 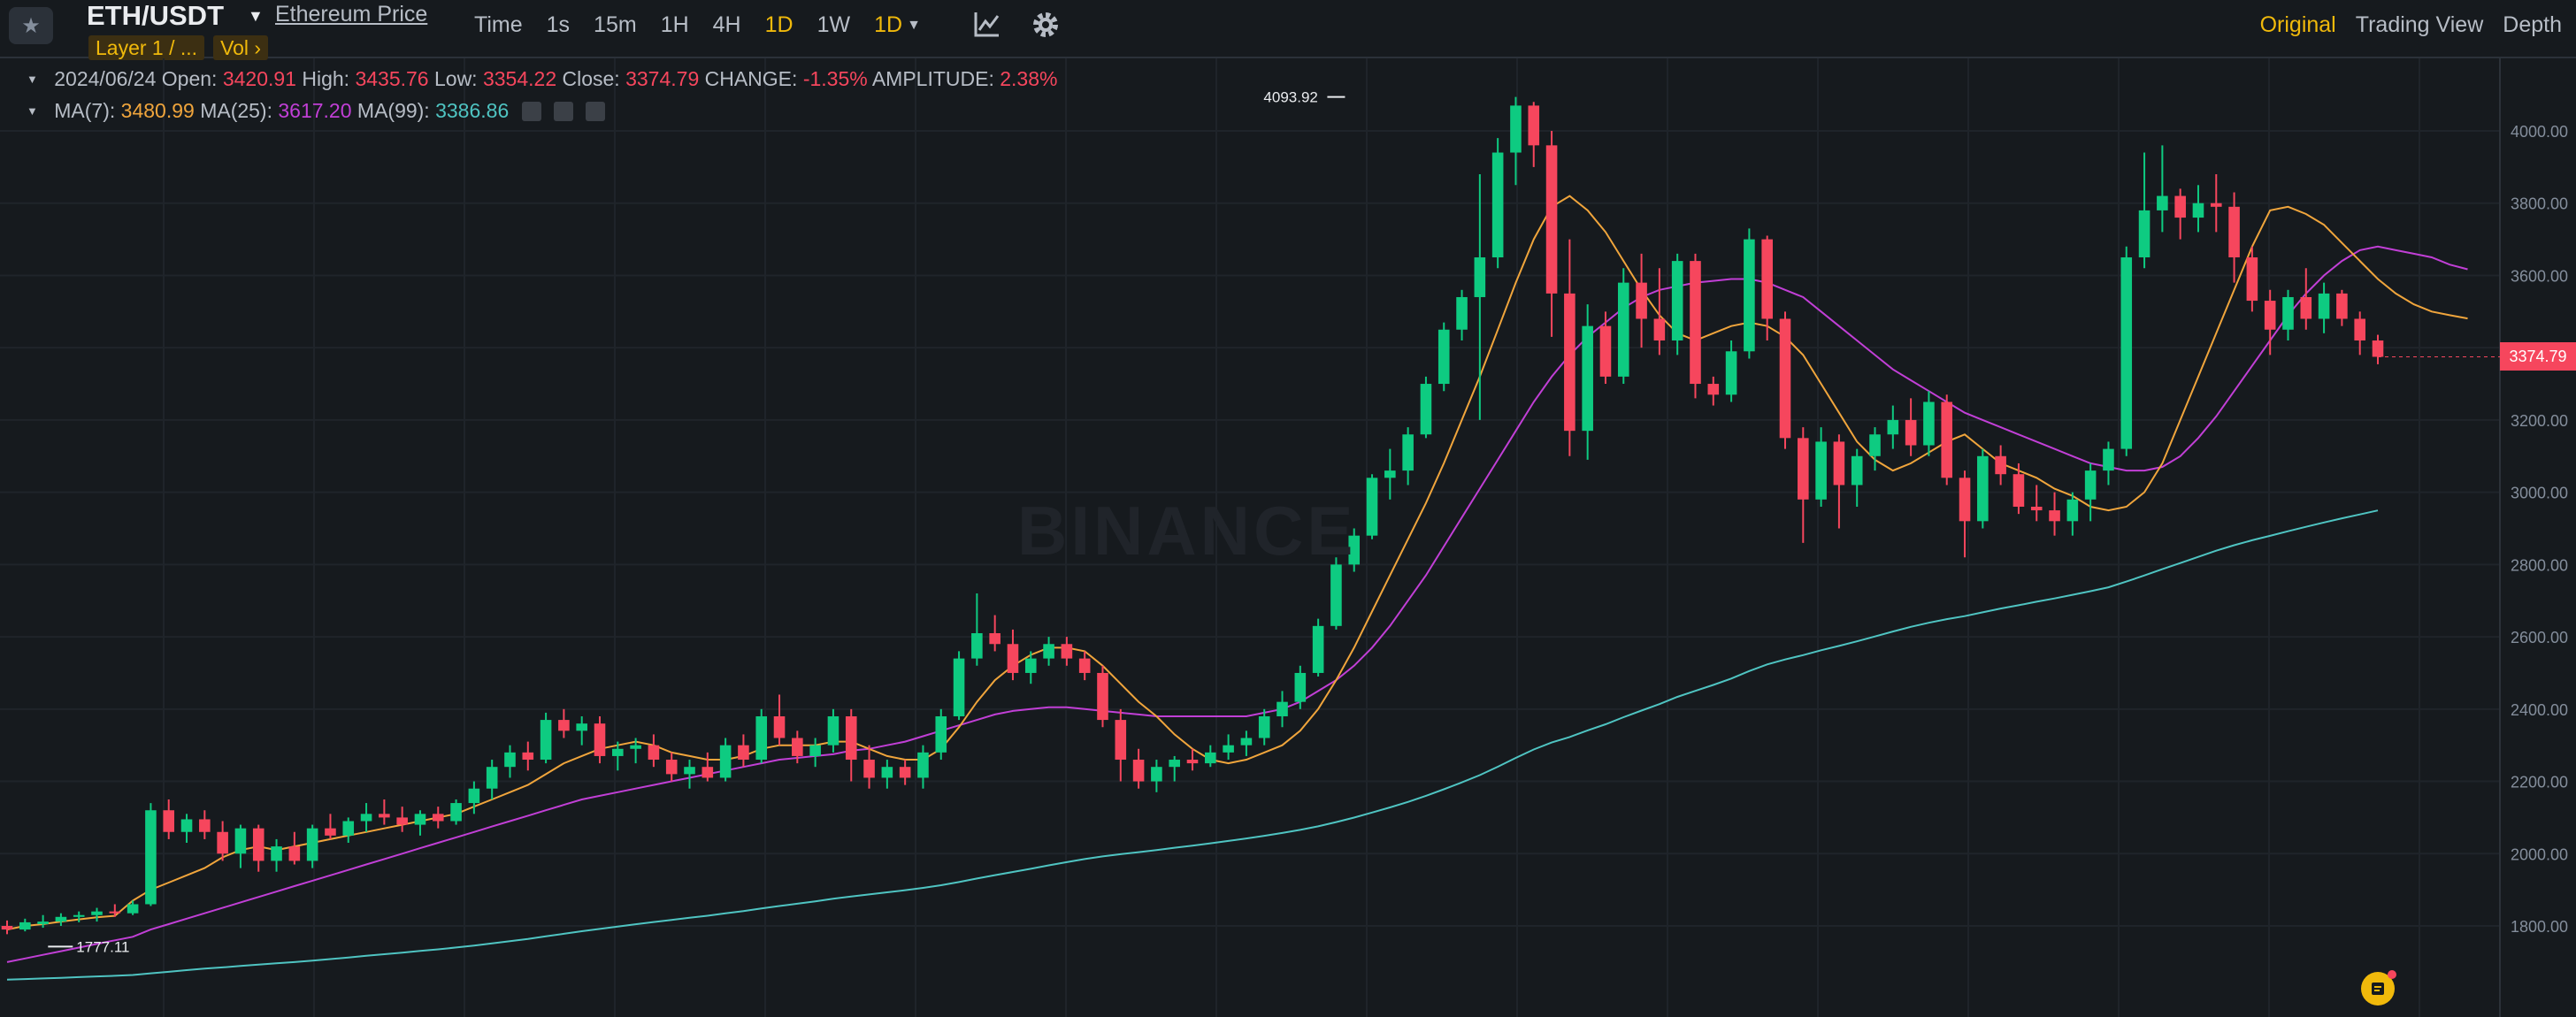 What do you see at coordinates (32, 79) in the screenshot?
I see `ohlc-collapse-caret-icon: ▼` at bounding box center [32, 79].